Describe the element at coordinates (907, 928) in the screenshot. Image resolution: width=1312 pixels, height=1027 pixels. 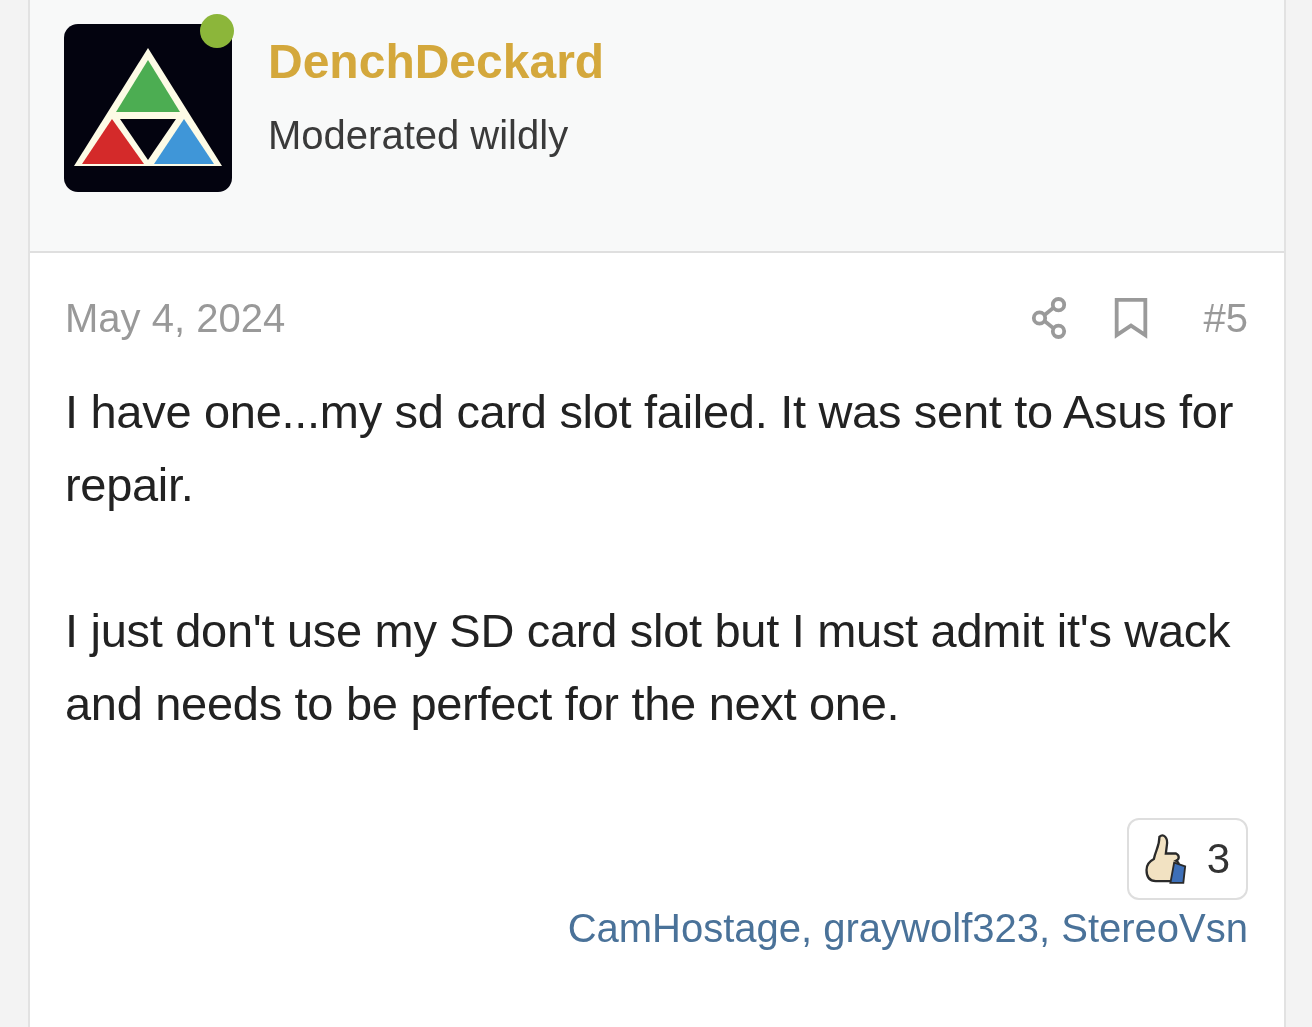
I see `reaction-users-link: CamHostage, graywolf323, StereoVsn` at that location.